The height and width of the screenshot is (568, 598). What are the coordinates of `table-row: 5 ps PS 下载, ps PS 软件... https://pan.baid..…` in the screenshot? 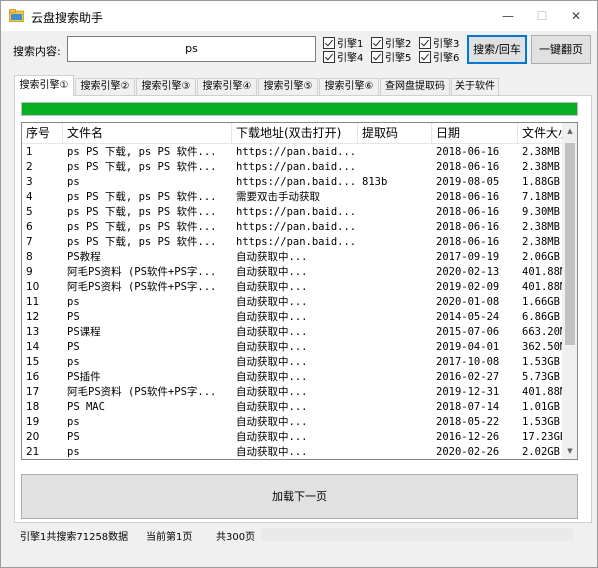 It's located at (292, 212).